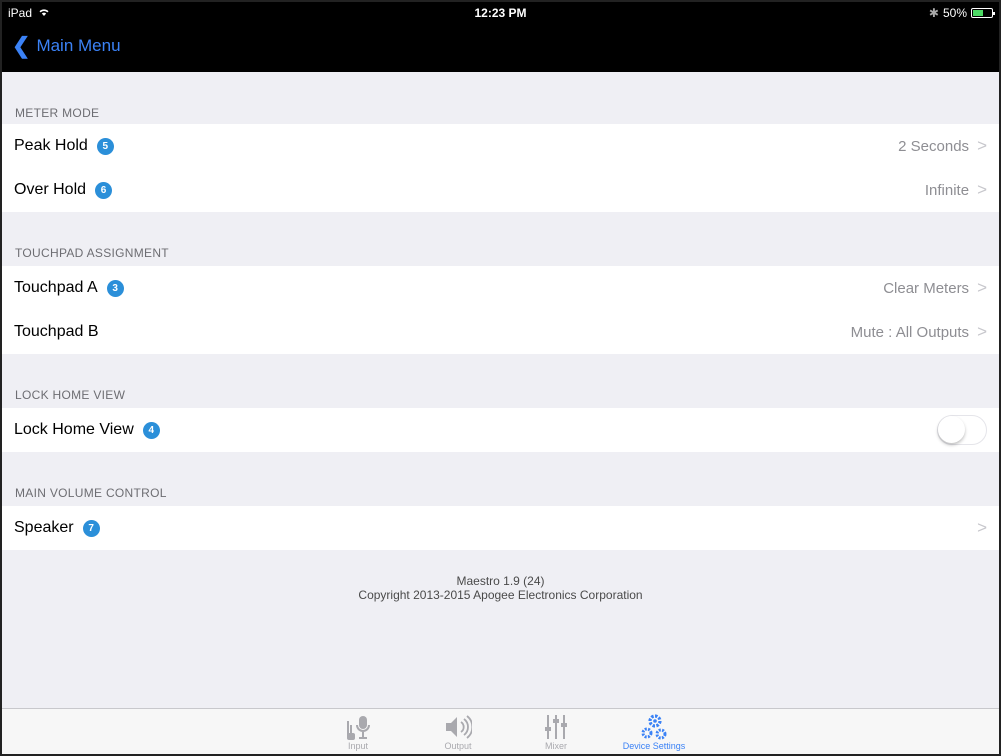  What do you see at coordinates (933, 13) in the screenshot?
I see `bluetooth-icon: ✱` at bounding box center [933, 13].